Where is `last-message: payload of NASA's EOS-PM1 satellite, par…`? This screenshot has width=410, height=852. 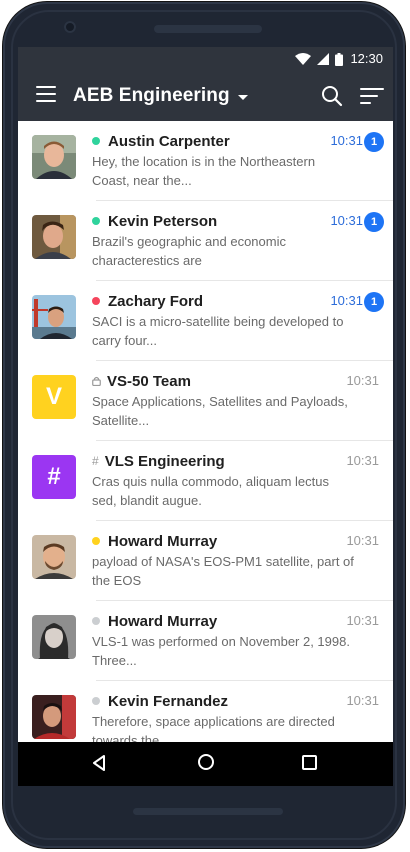
last-message: payload of NASA's EOS-PM1 satellite, par… is located at coordinates (223, 571).